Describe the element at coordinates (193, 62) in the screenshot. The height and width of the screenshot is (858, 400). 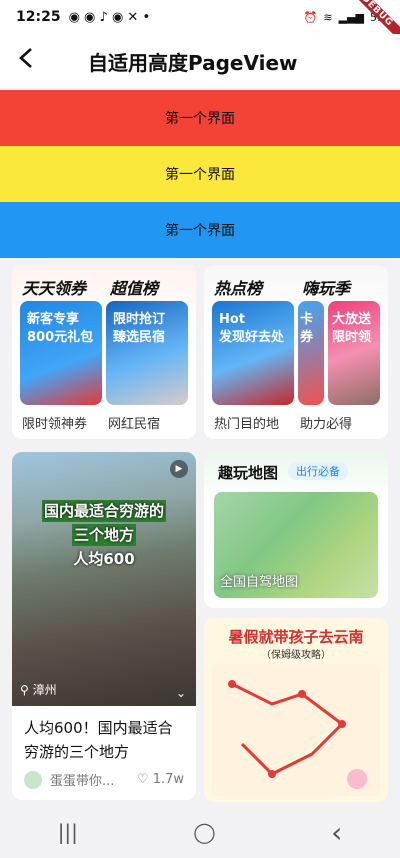
I see `page-title: 自适用高度PageView` at that location.